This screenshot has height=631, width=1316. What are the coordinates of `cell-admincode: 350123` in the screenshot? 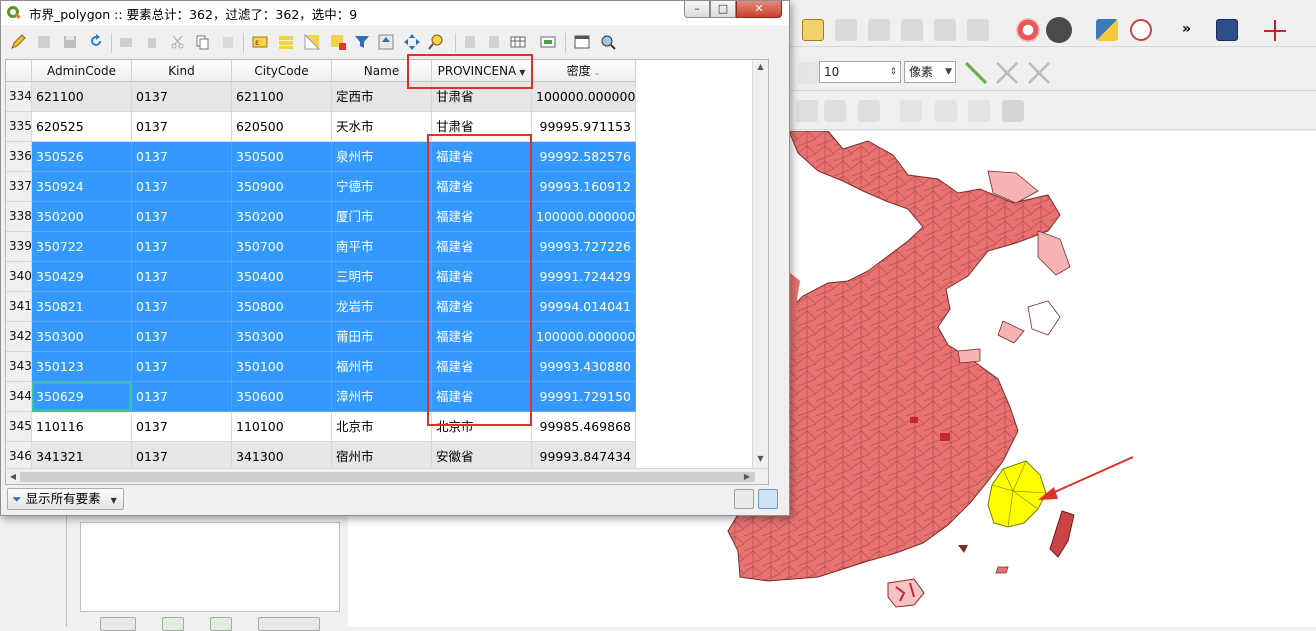 It's located at (82, 367).